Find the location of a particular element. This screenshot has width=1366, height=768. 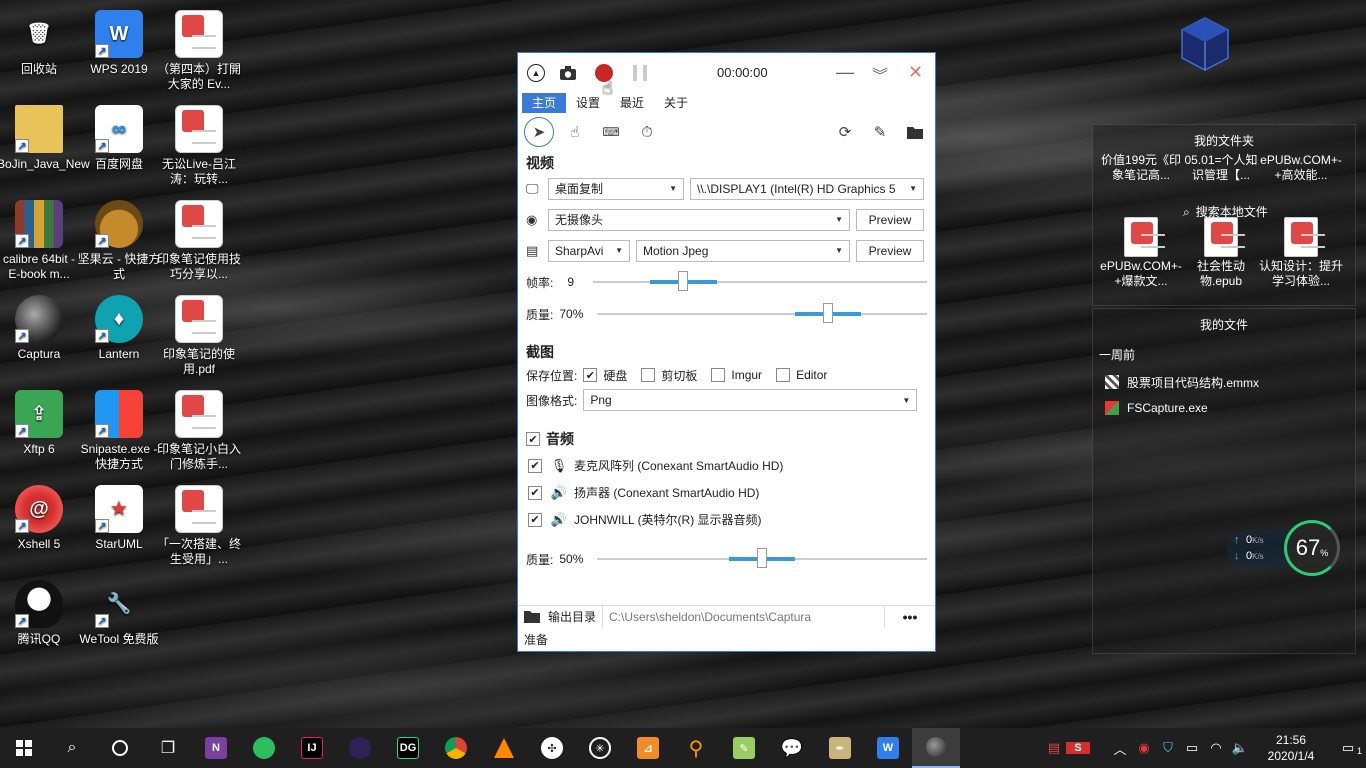

desktop-icon: ↗ 腾讯QQ is located at coordinates (40, 613).